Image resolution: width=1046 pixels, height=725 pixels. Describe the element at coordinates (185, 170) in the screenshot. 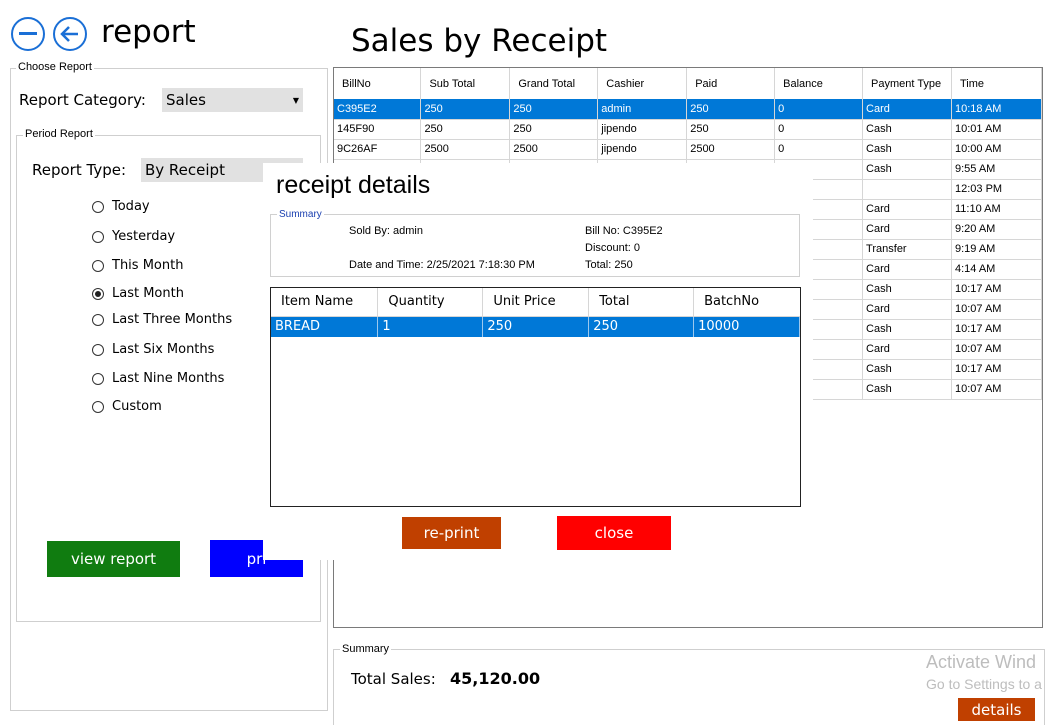

I see `report-type-value: By Receipt` at that location.